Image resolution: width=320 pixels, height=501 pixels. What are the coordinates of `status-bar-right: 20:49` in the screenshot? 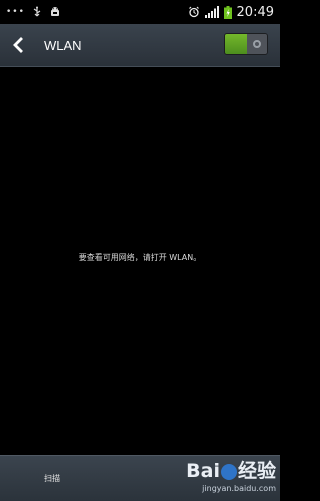 It's located at (234, 12).